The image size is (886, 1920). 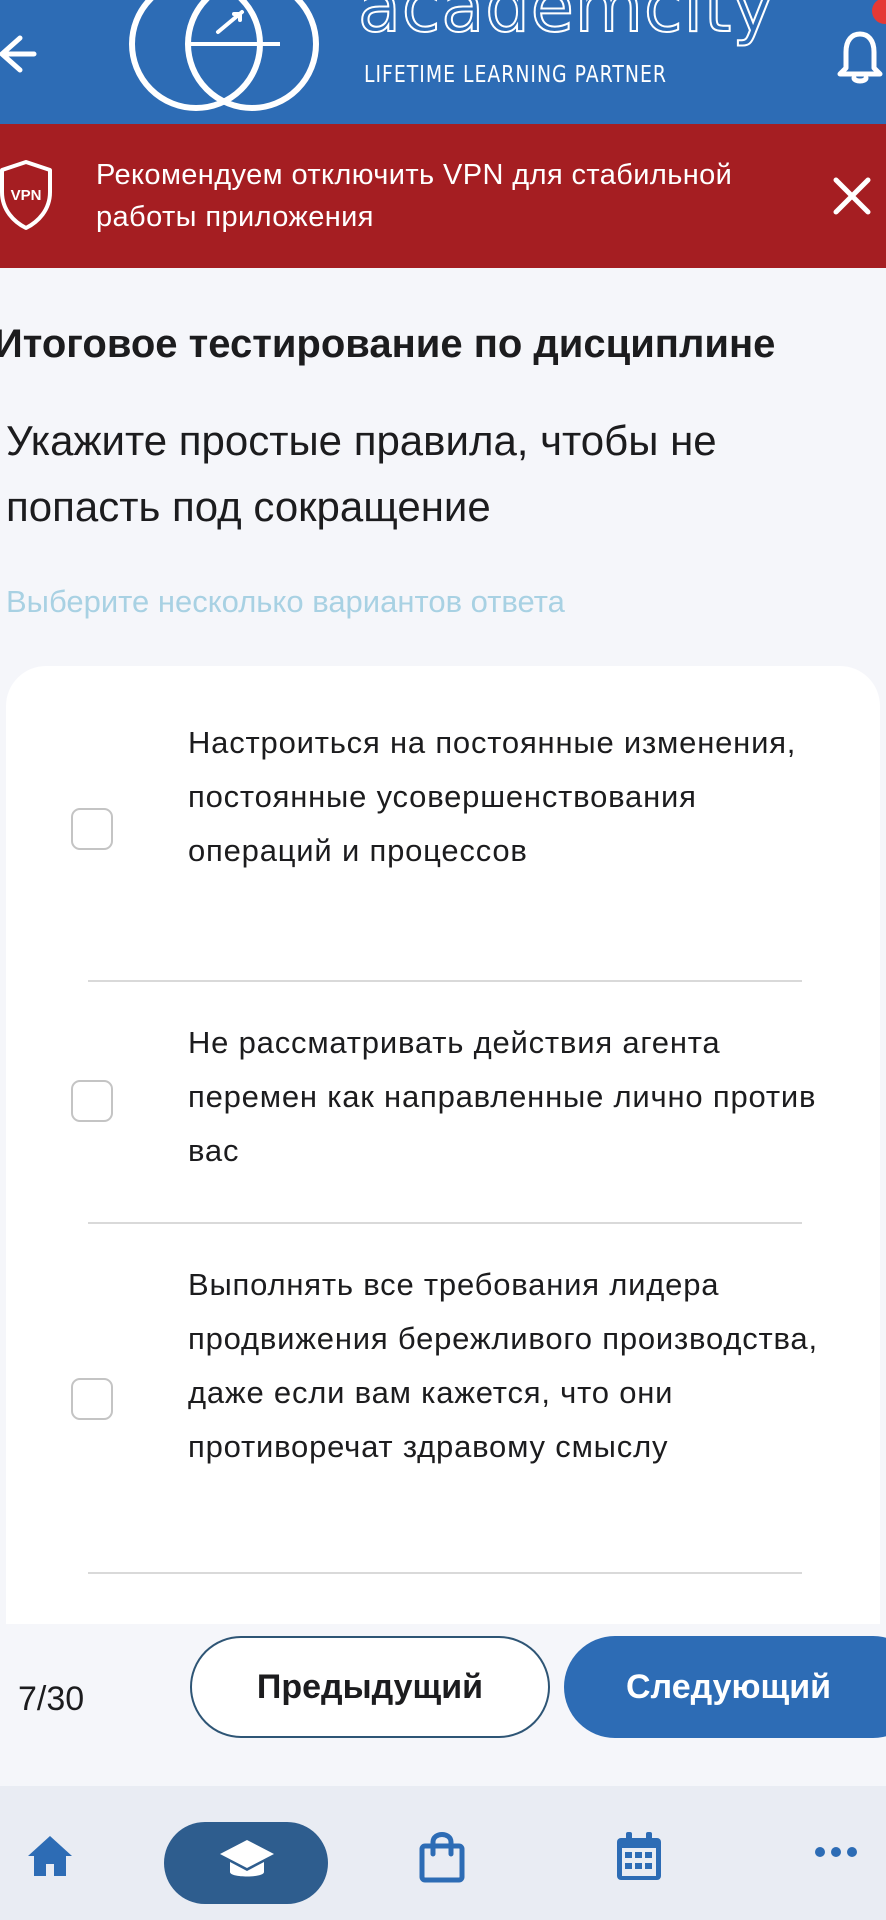 What do you see at coordinates (879, 12) in the screenshot?
I see `notification-dot` at bounding box center [879, 12].